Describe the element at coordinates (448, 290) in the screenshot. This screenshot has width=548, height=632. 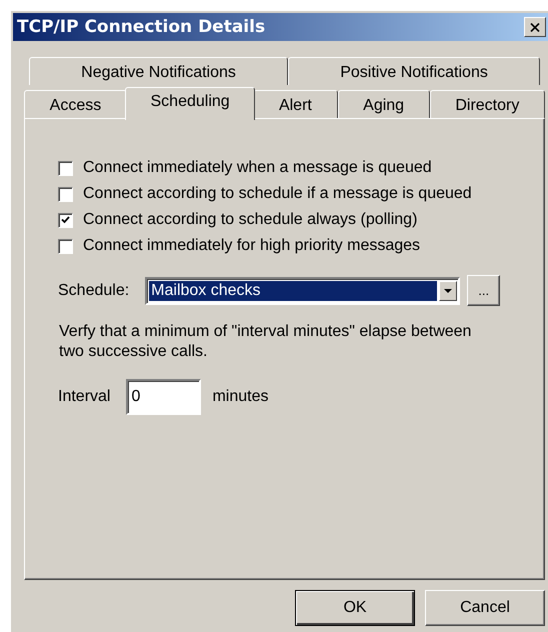
I see `dropdown-arrow-icon` at that location.